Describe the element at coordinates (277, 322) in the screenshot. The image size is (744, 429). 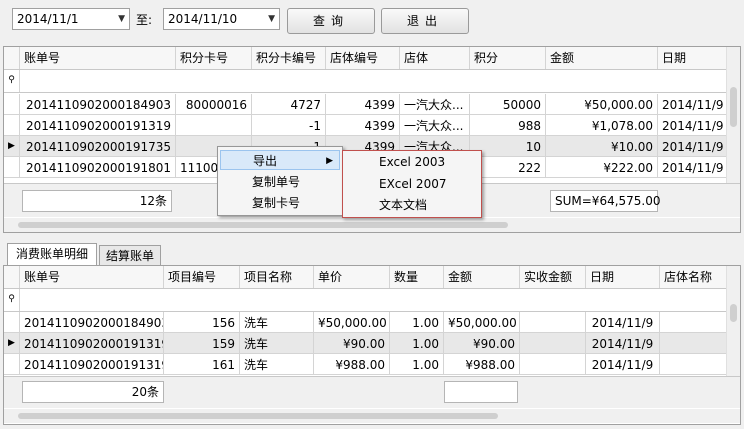
I see `table-cell: 洗车` at that location.